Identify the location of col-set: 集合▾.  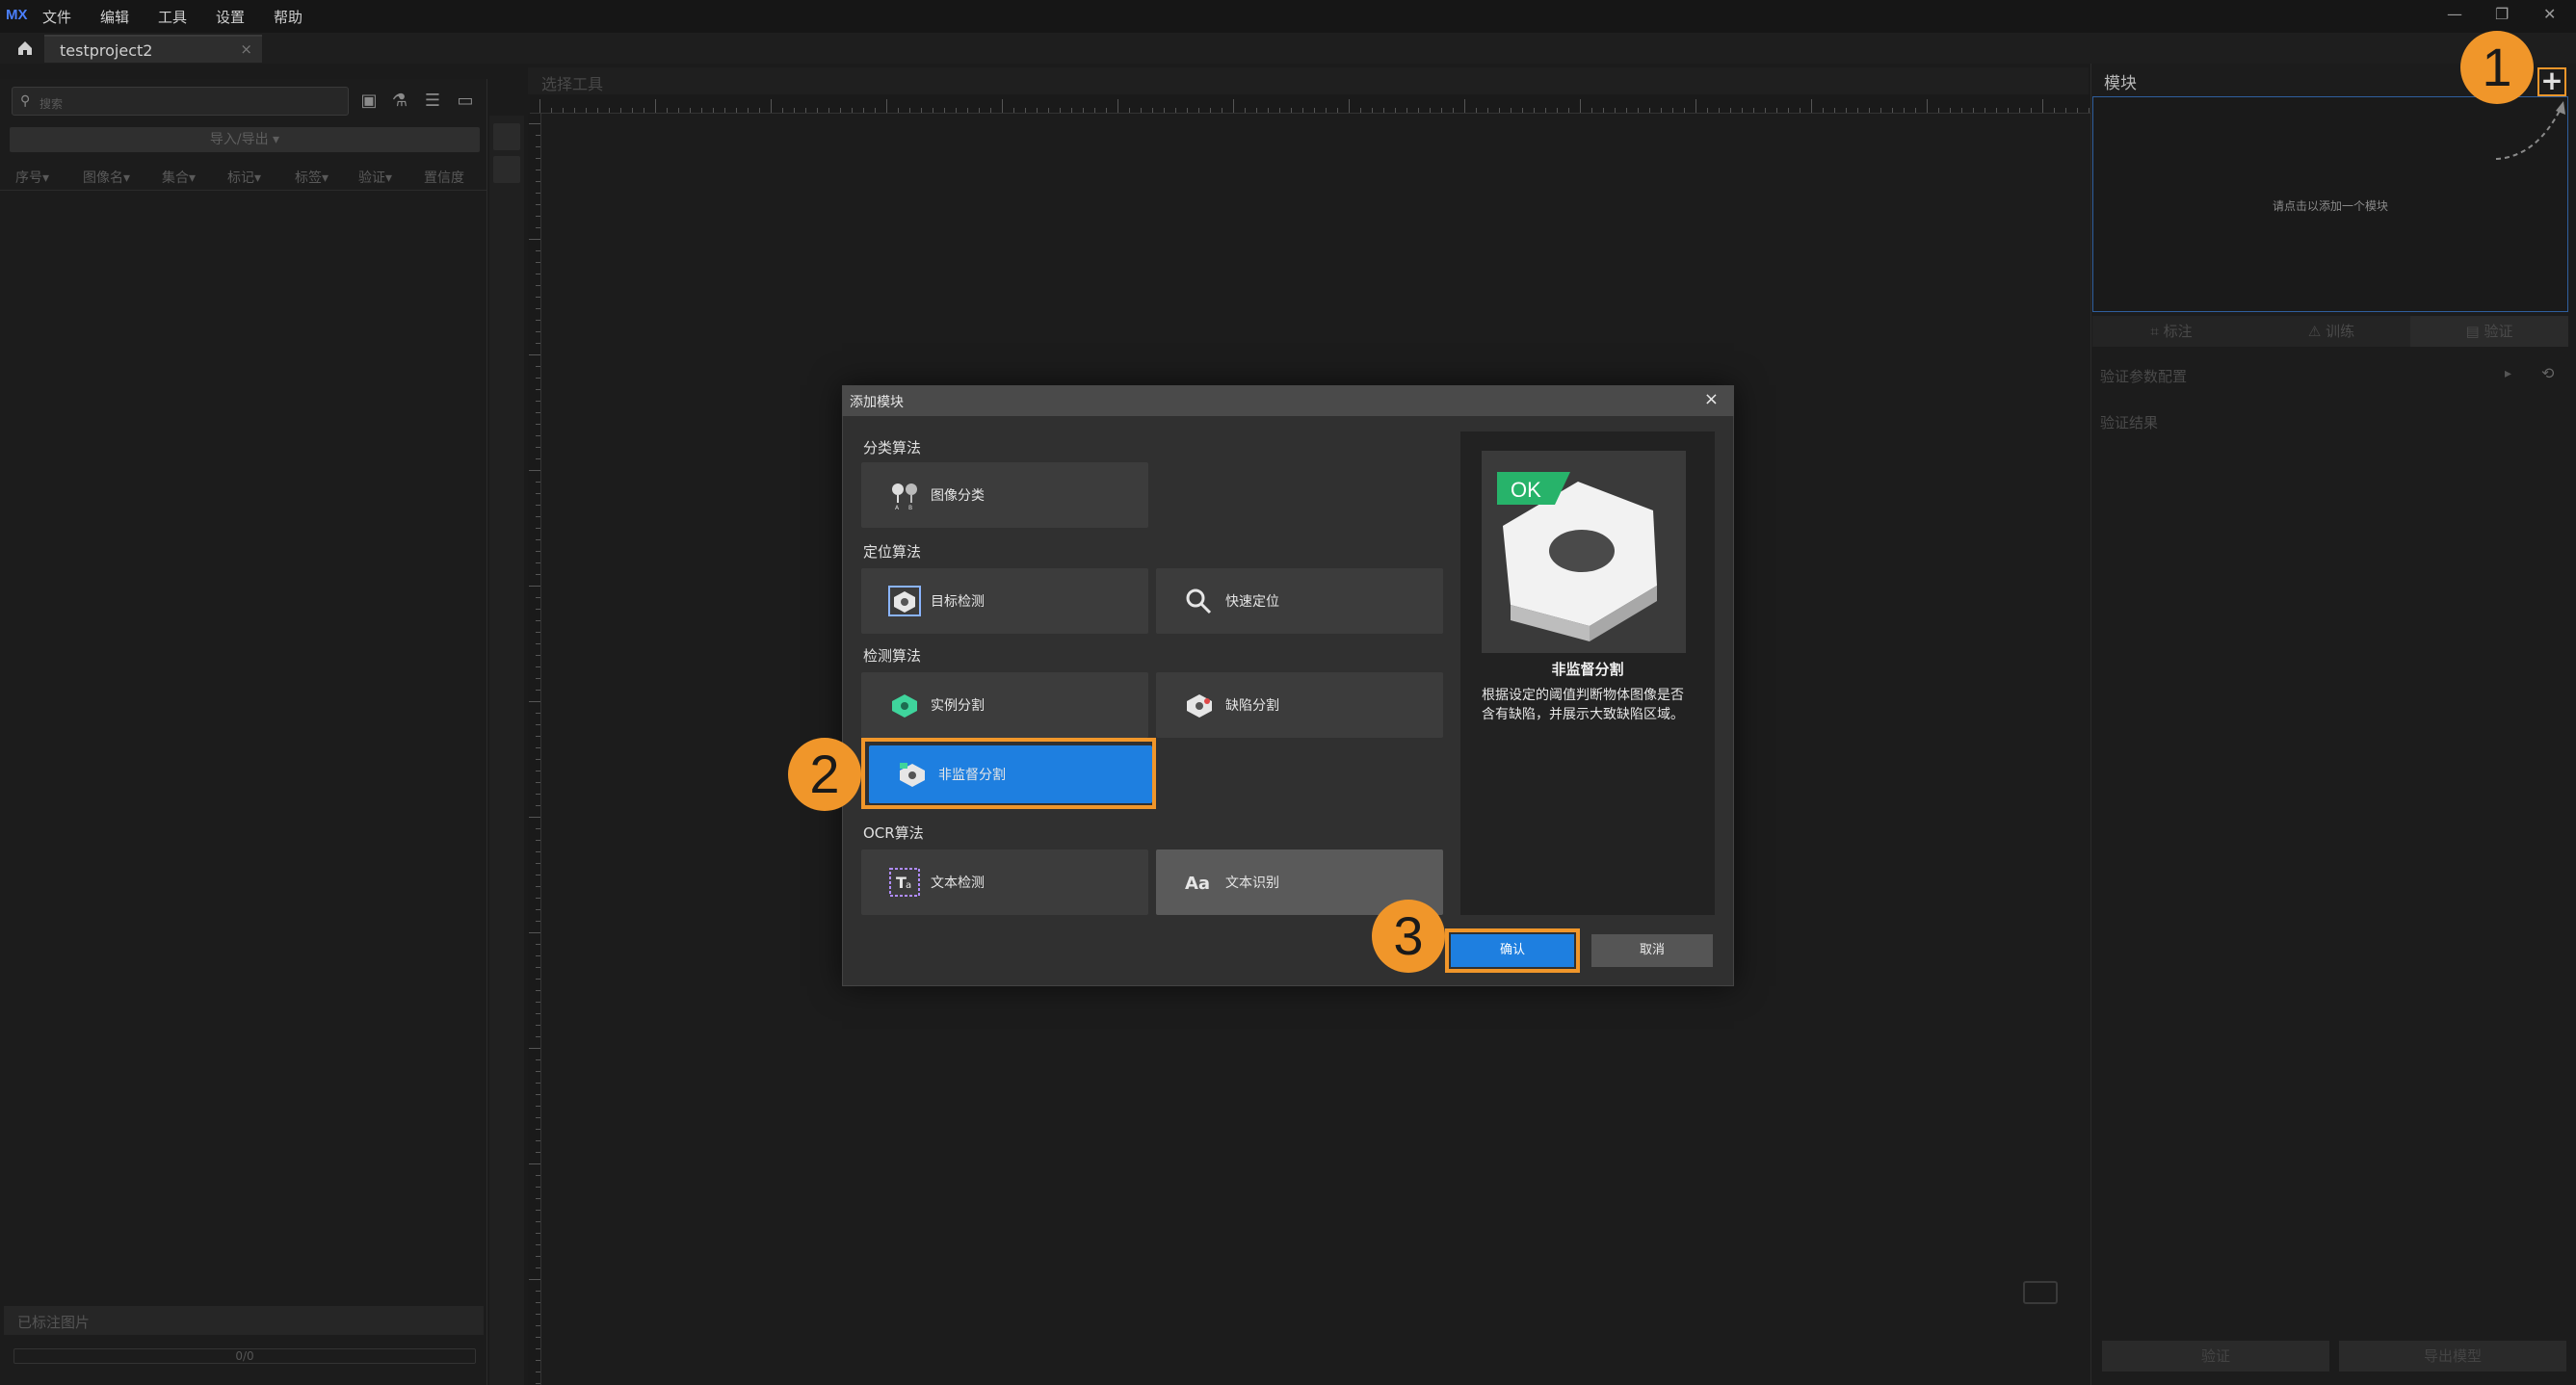
(179, 178).